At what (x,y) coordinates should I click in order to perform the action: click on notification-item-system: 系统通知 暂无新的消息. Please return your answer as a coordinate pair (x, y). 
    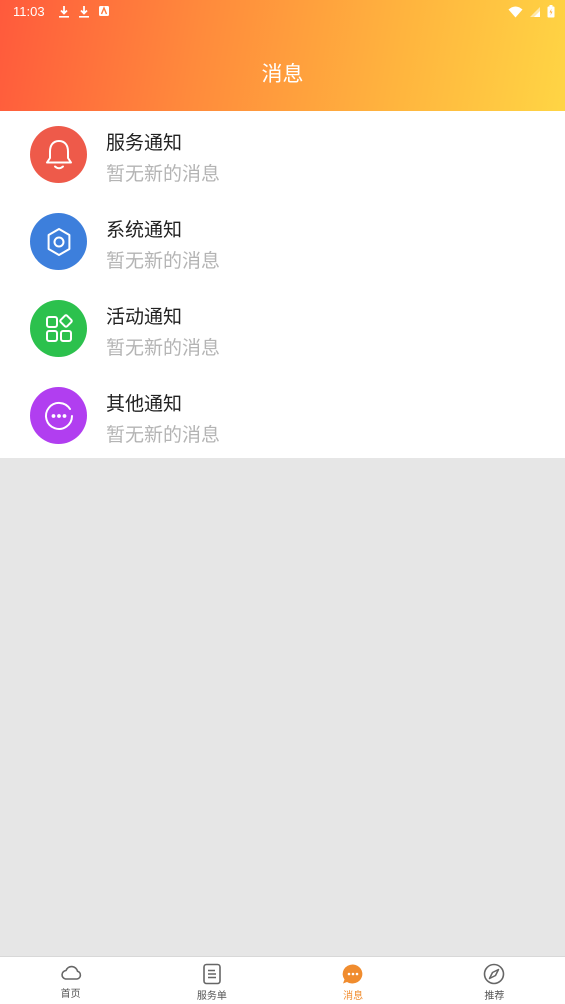
    Looking at the image, I should click on (282, 241).